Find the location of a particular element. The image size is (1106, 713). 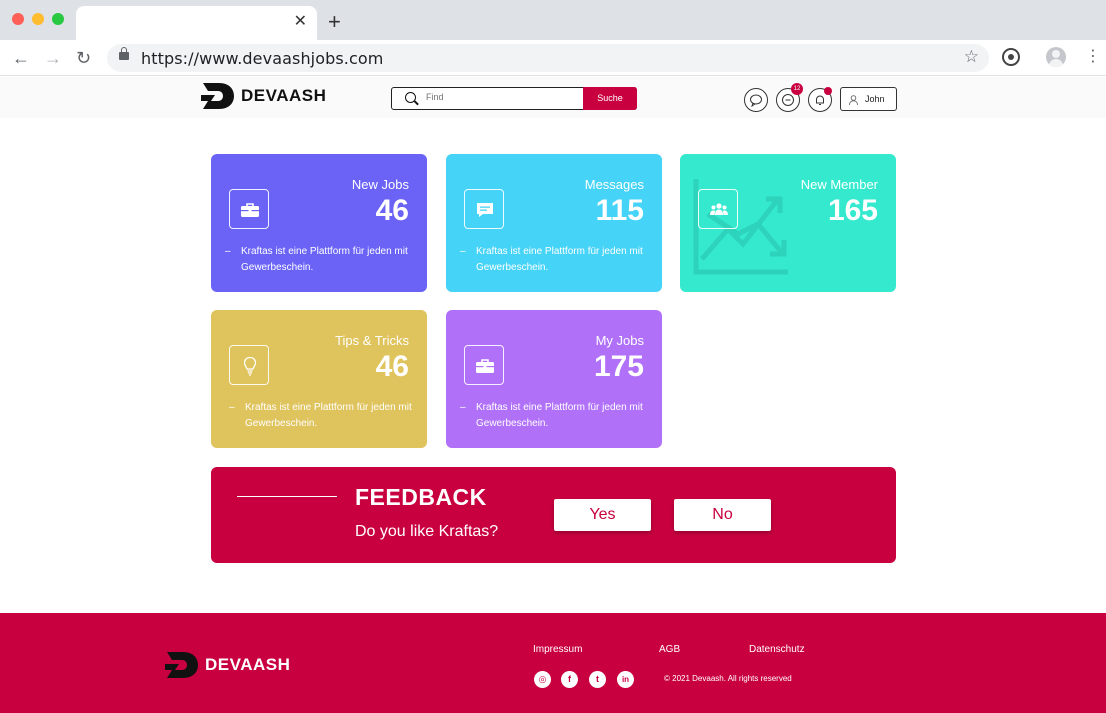

card-title: New Member is located at coordinates (839, 184).